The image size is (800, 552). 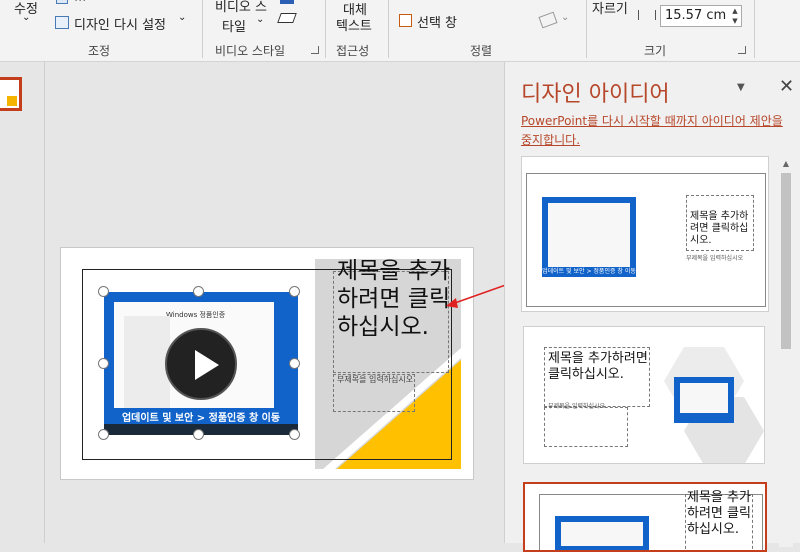 What do you see at coordinates (287, 18) in the screenshot?
I see `eraser-icon` at bounding box center [287, 18].